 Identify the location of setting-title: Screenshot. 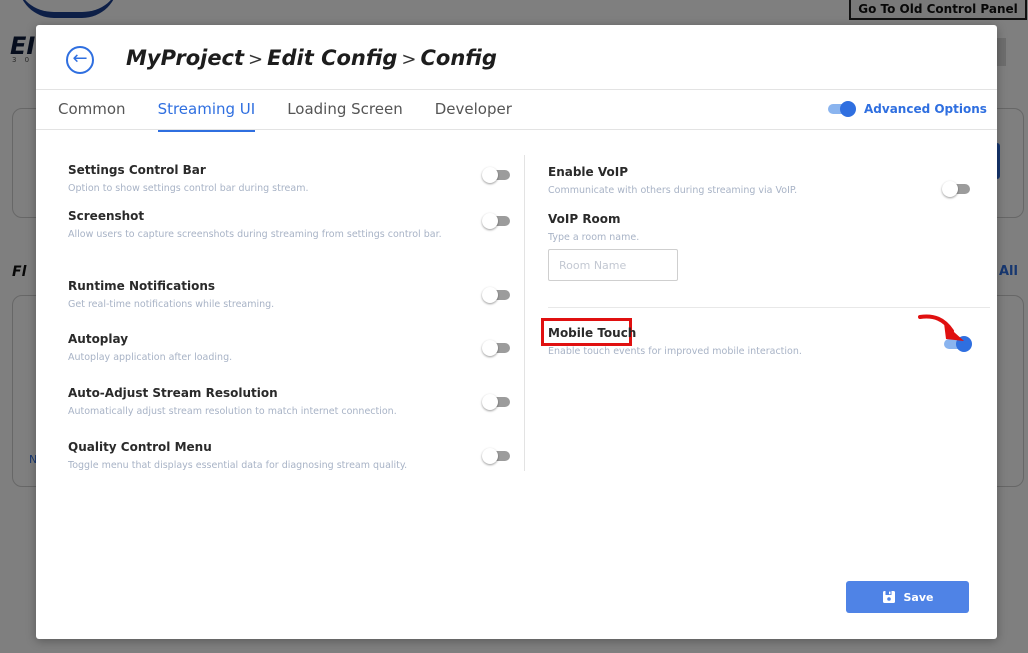
(106, 216).